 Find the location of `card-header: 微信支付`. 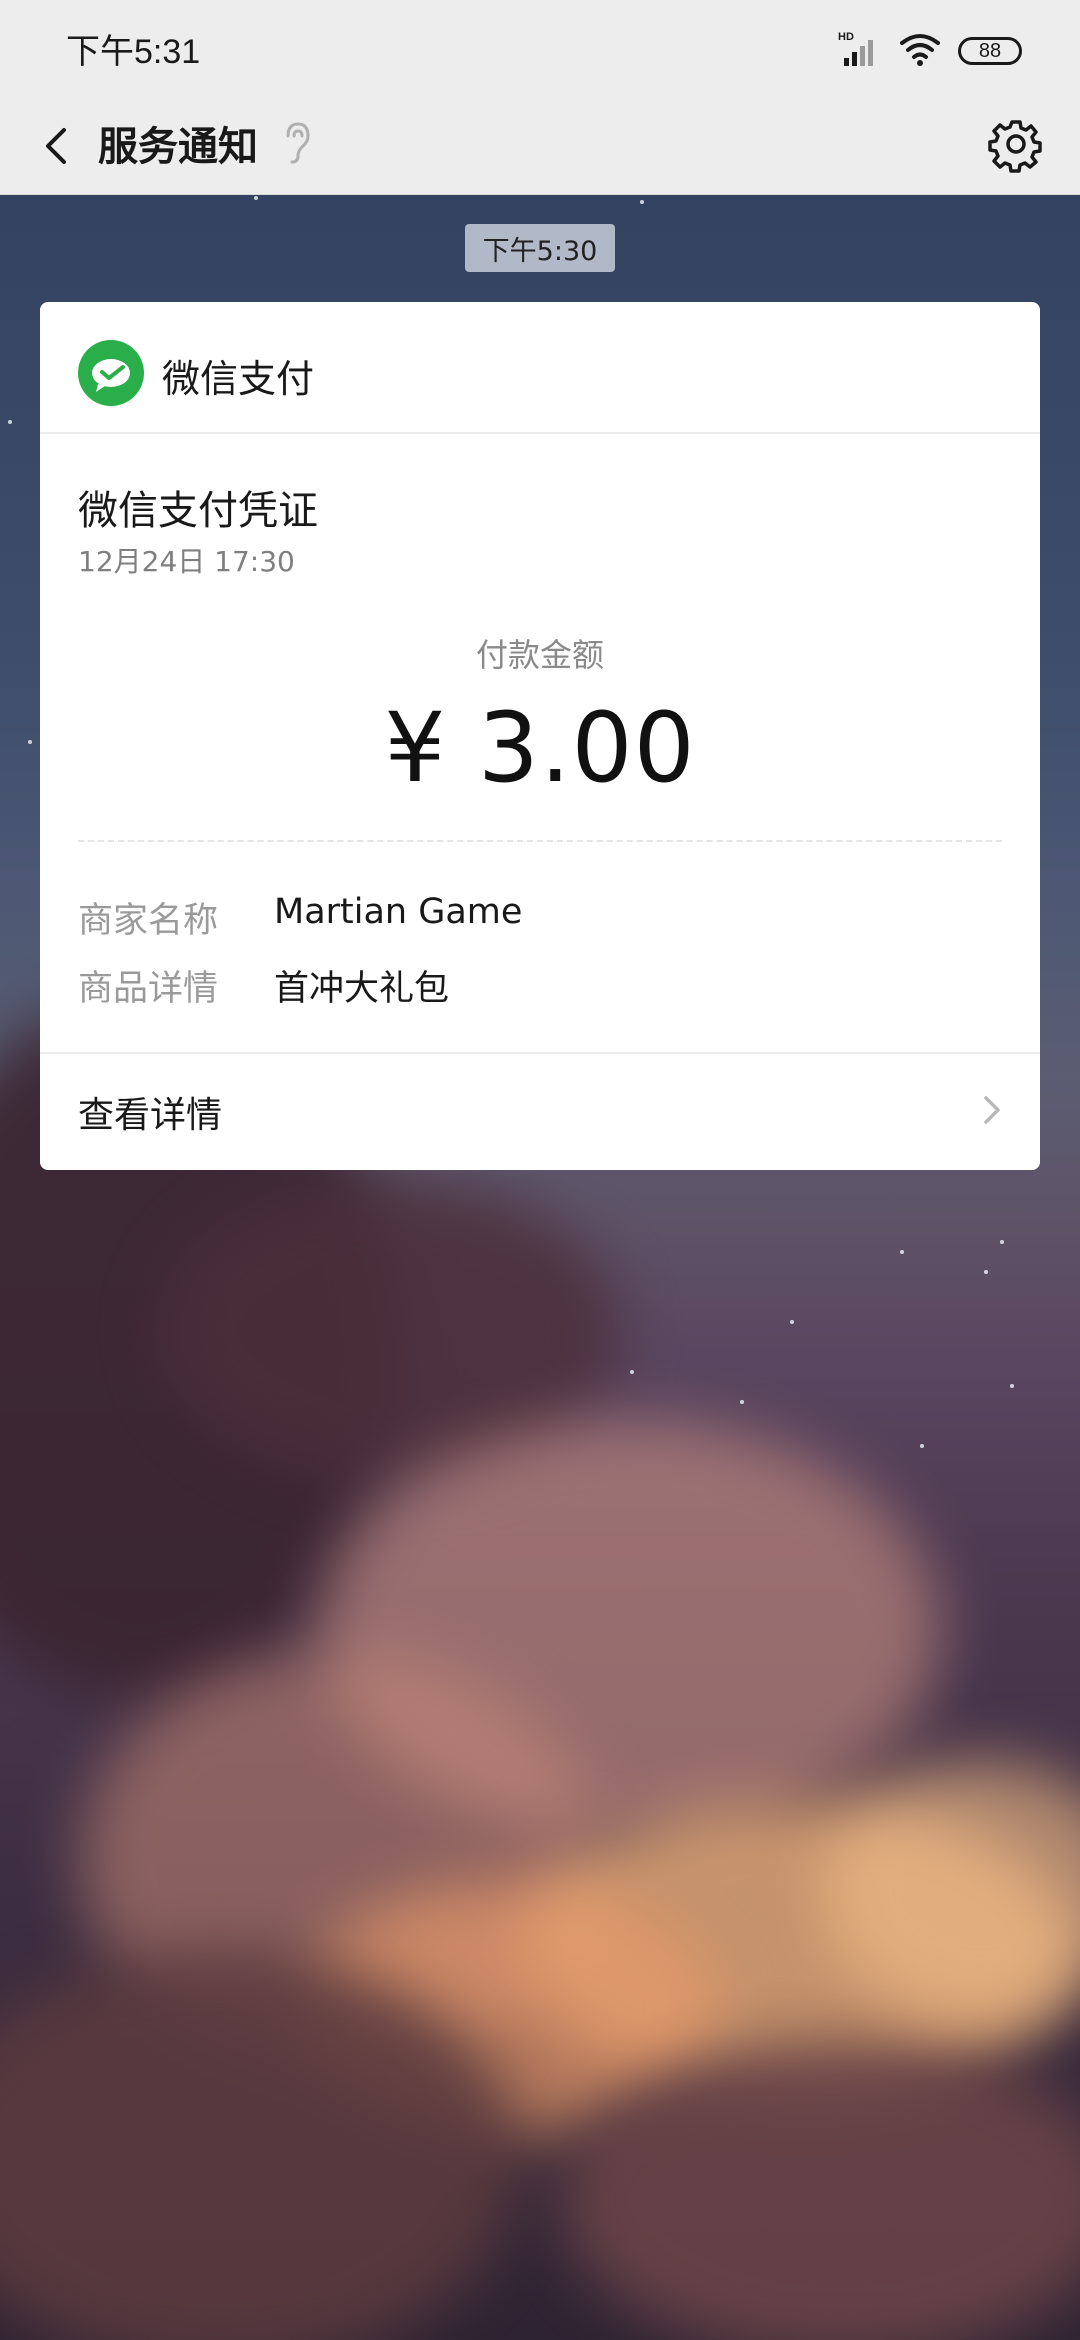

card-header: 微信支付 is located at coordinates (540, 368).